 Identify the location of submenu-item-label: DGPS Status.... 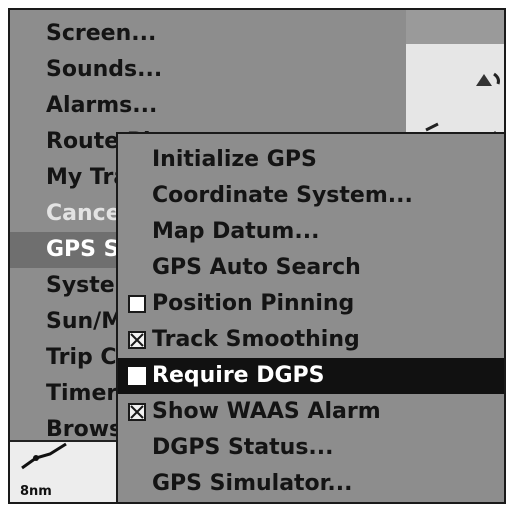
(243, 447).